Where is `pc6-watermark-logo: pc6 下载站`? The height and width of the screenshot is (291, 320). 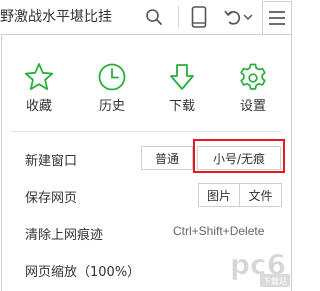
pc6-watermark-logo: pc6 下载站 is located at coordinates (260, 266).